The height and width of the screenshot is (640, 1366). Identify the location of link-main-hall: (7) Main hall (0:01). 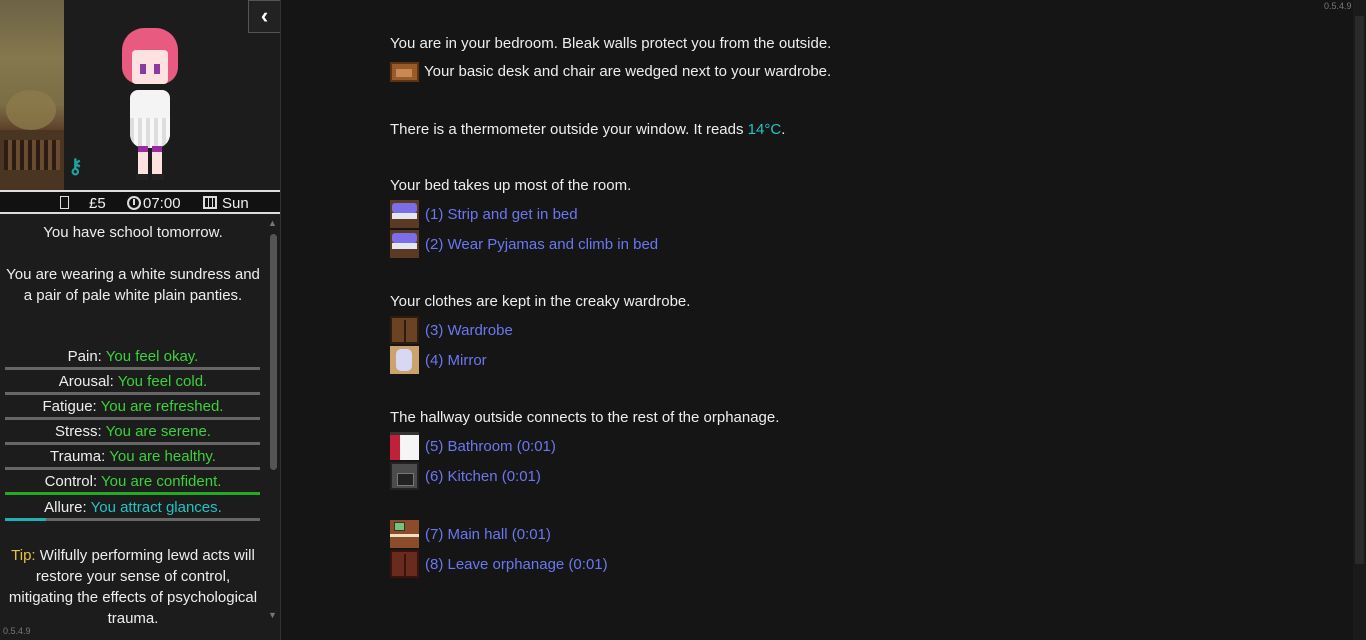
(470, 534).